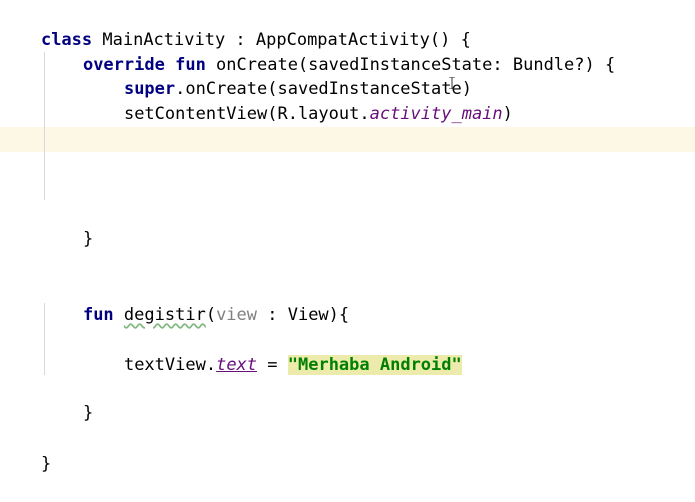 The image size is (695, 502). I want to click on text-cursor-icon, so click(452, 83).